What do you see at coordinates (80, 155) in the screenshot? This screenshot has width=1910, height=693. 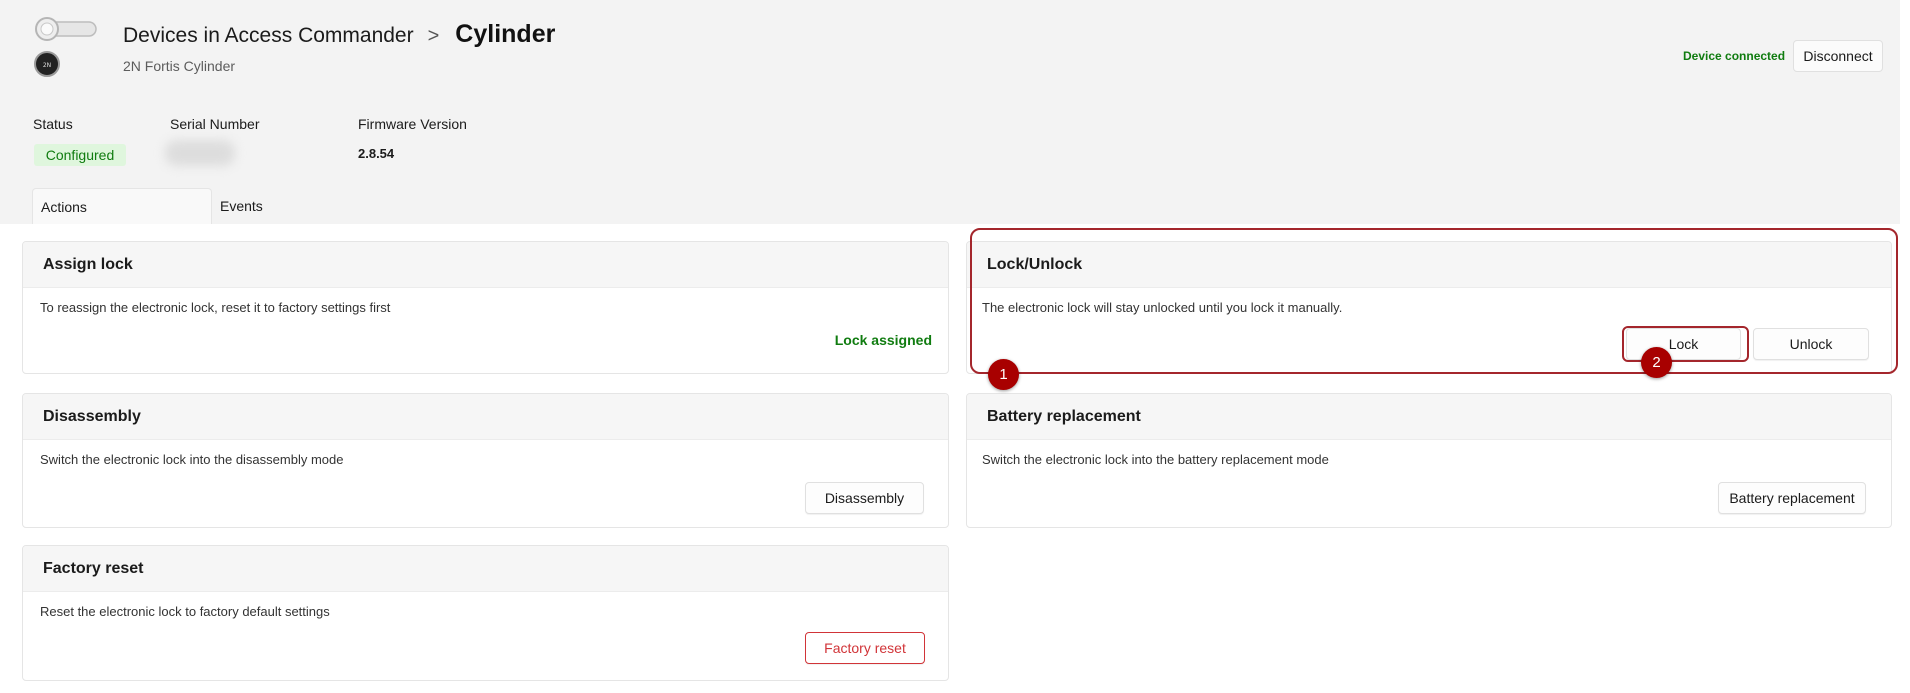 I see `status-badge: Configured` at bounding box center [80, 155].